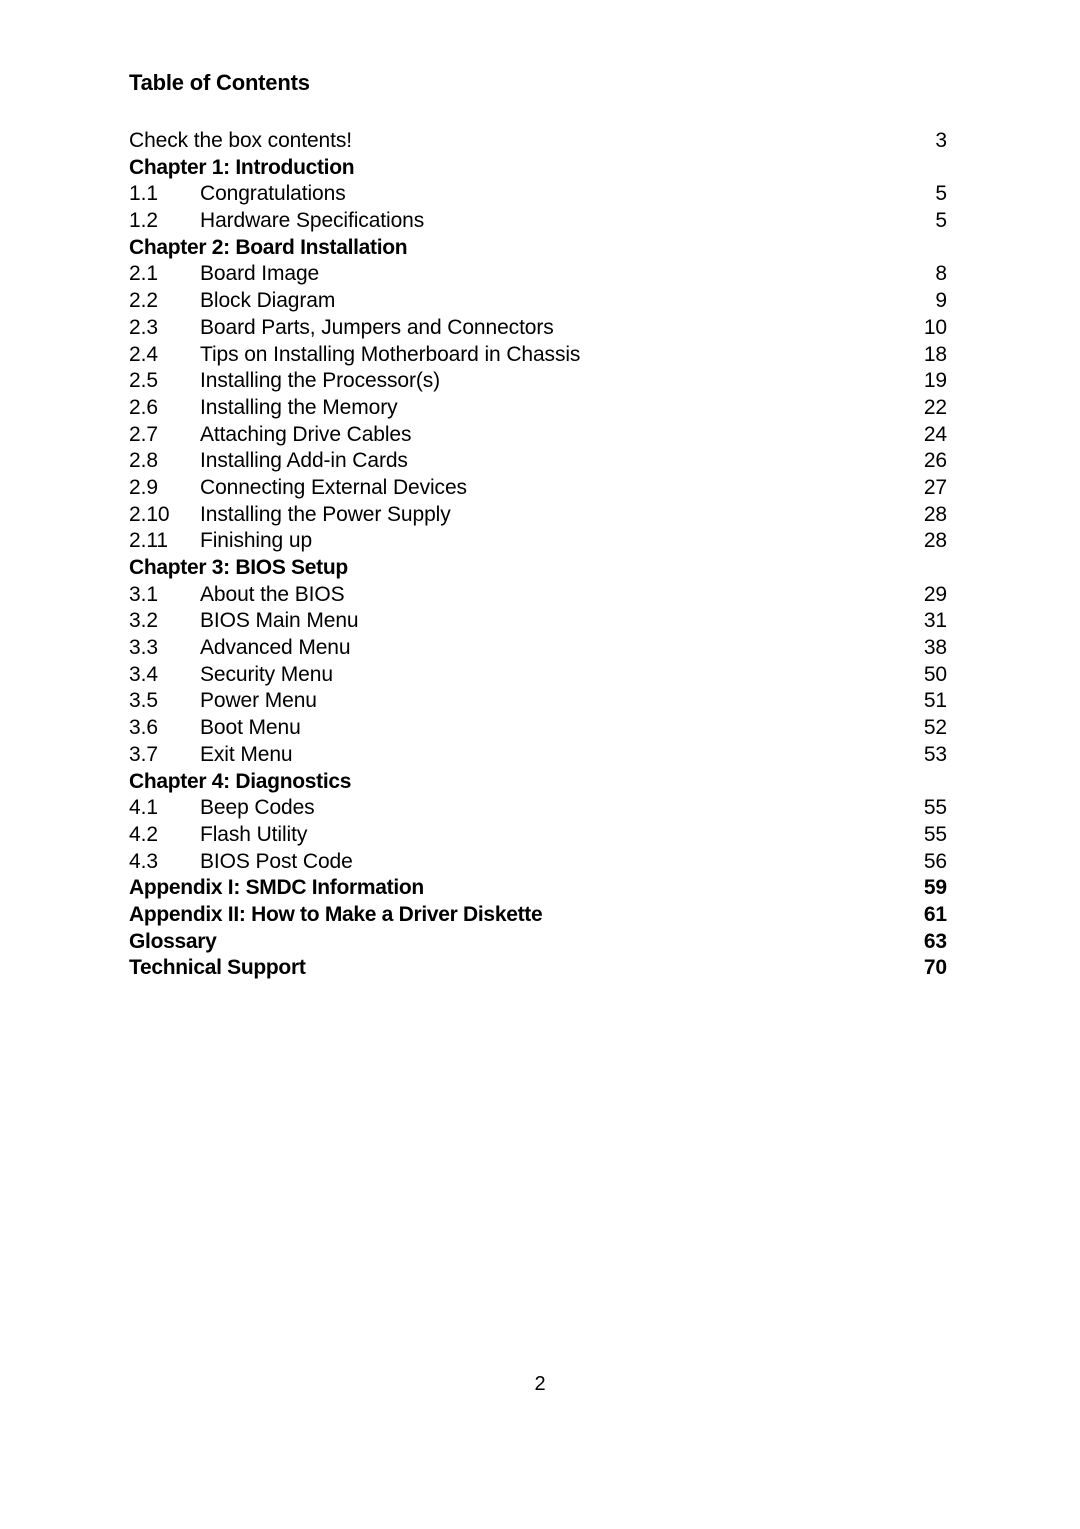 This screenshot has width=1080, height=1529. What do you see at coordinates (143, 861) in the screenshot?
I see `toc-entry-number: 4.3` at bounding box center [143, 861].